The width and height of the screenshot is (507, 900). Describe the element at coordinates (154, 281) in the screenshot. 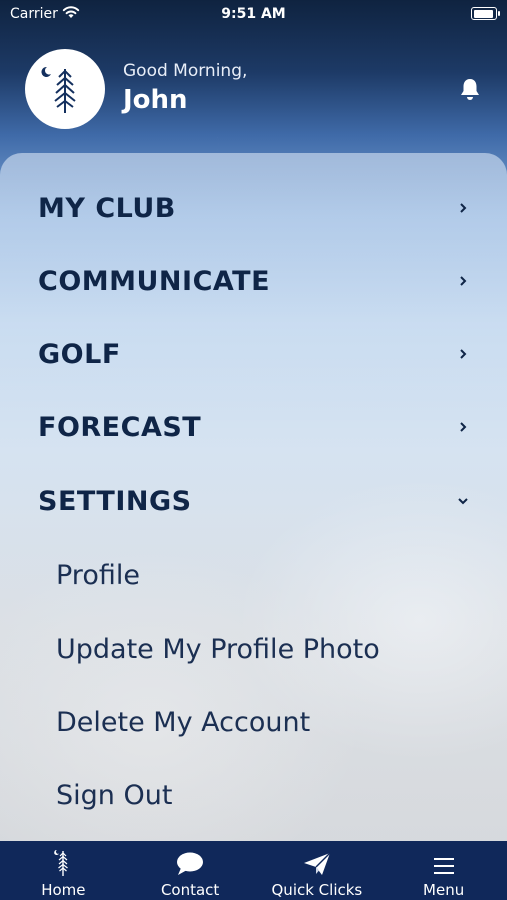

I see `menu-item-label: COMMUNICATE` at that location.